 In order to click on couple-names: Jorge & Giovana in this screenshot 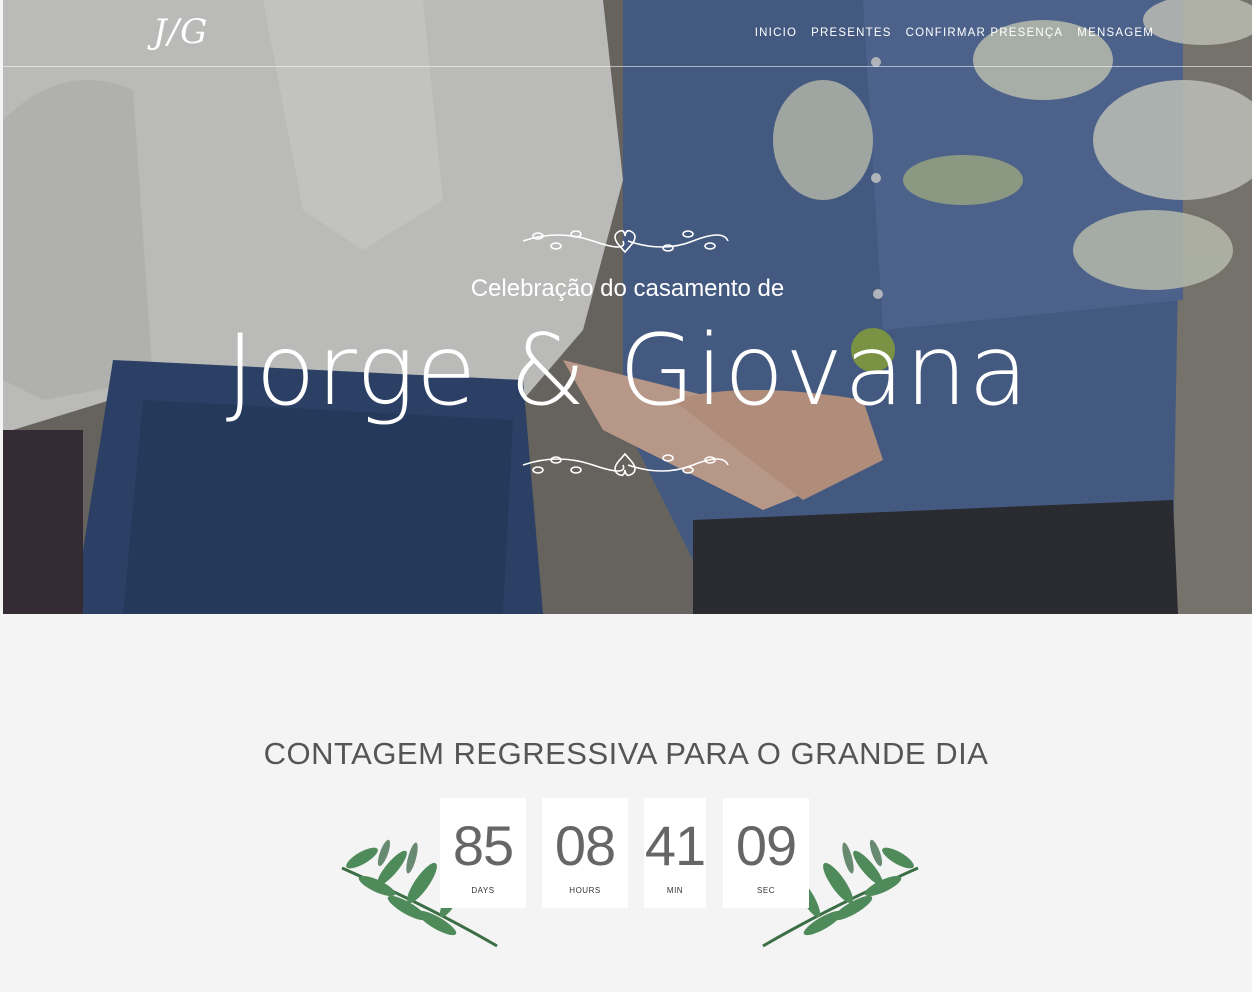, I will do `click(627, 371)`.